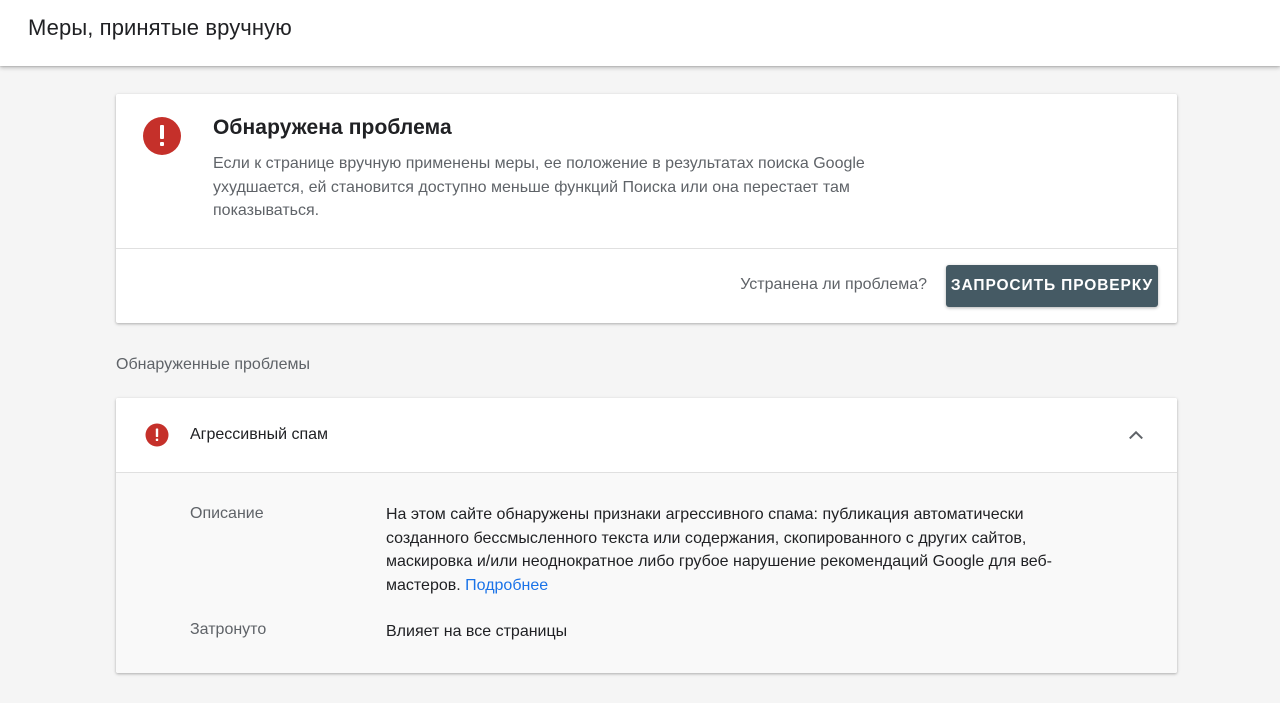 The width and height of the screenshot is (1280, 703). What do you see at coordinates (833, 284) in the screenshot?
I see `fixed-question-label: Устранена ли проблема?` at bounding box center [833, 284].